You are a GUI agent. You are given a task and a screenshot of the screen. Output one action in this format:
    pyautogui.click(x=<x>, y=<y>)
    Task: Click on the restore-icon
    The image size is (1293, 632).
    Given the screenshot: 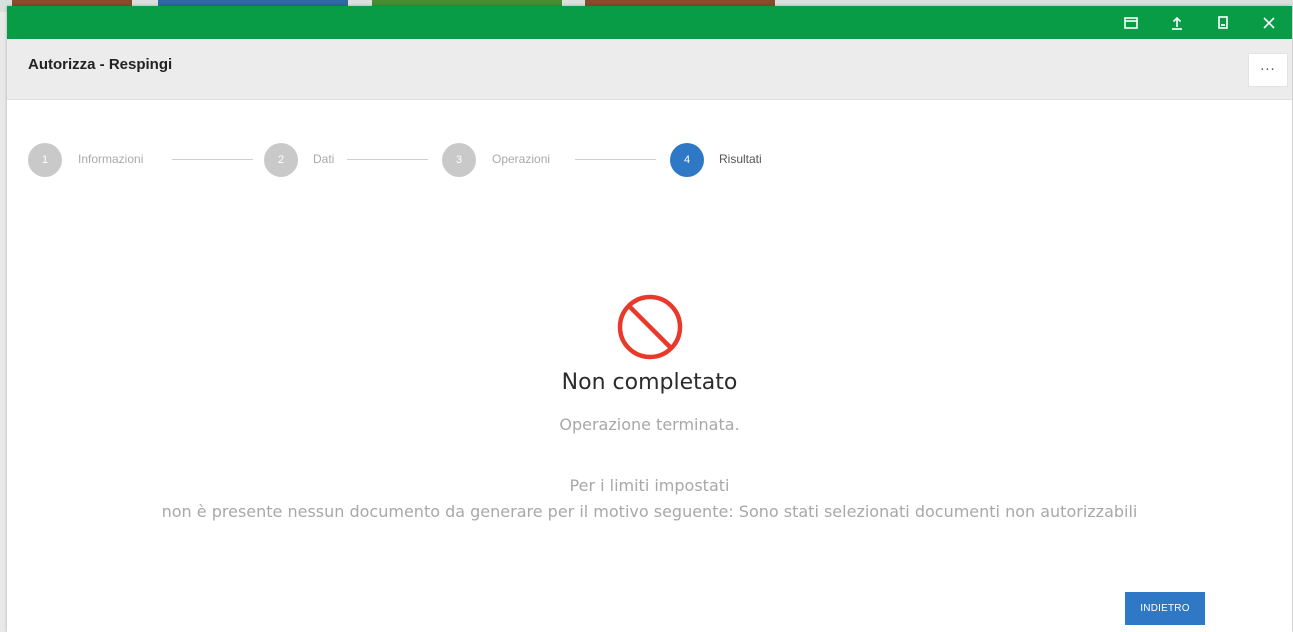 What is the action you would take?
    pyautogui.click(x=1131, y=22)
    